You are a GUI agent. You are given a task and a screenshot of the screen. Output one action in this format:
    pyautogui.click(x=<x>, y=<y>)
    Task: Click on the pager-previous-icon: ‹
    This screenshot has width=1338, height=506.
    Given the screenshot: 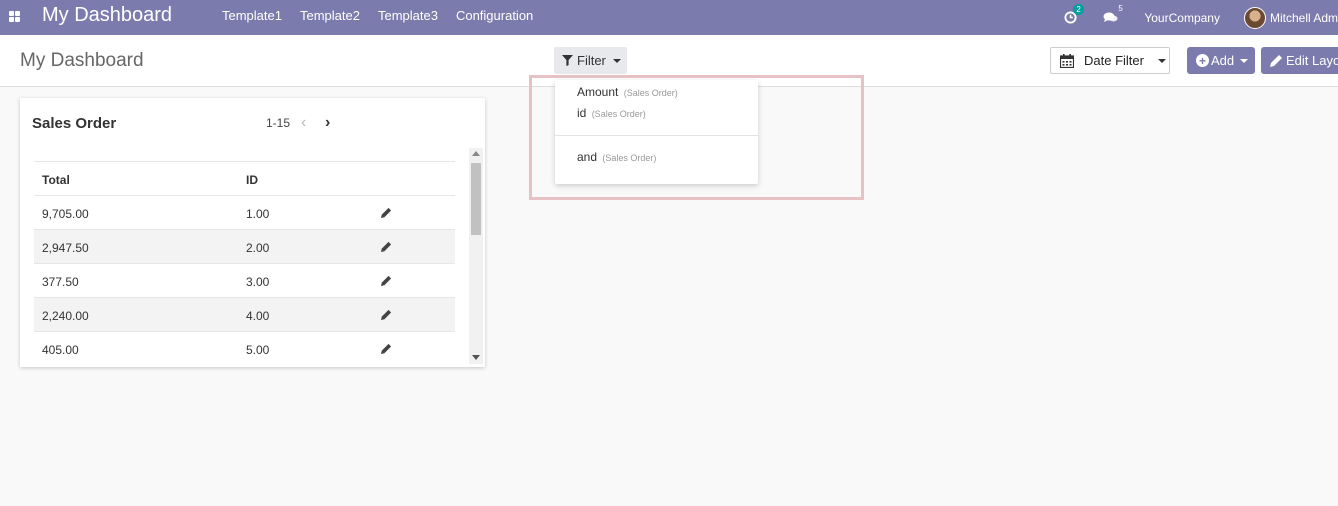 What is the action you would take?
    pyautogui.click(x=303, y=123)
    